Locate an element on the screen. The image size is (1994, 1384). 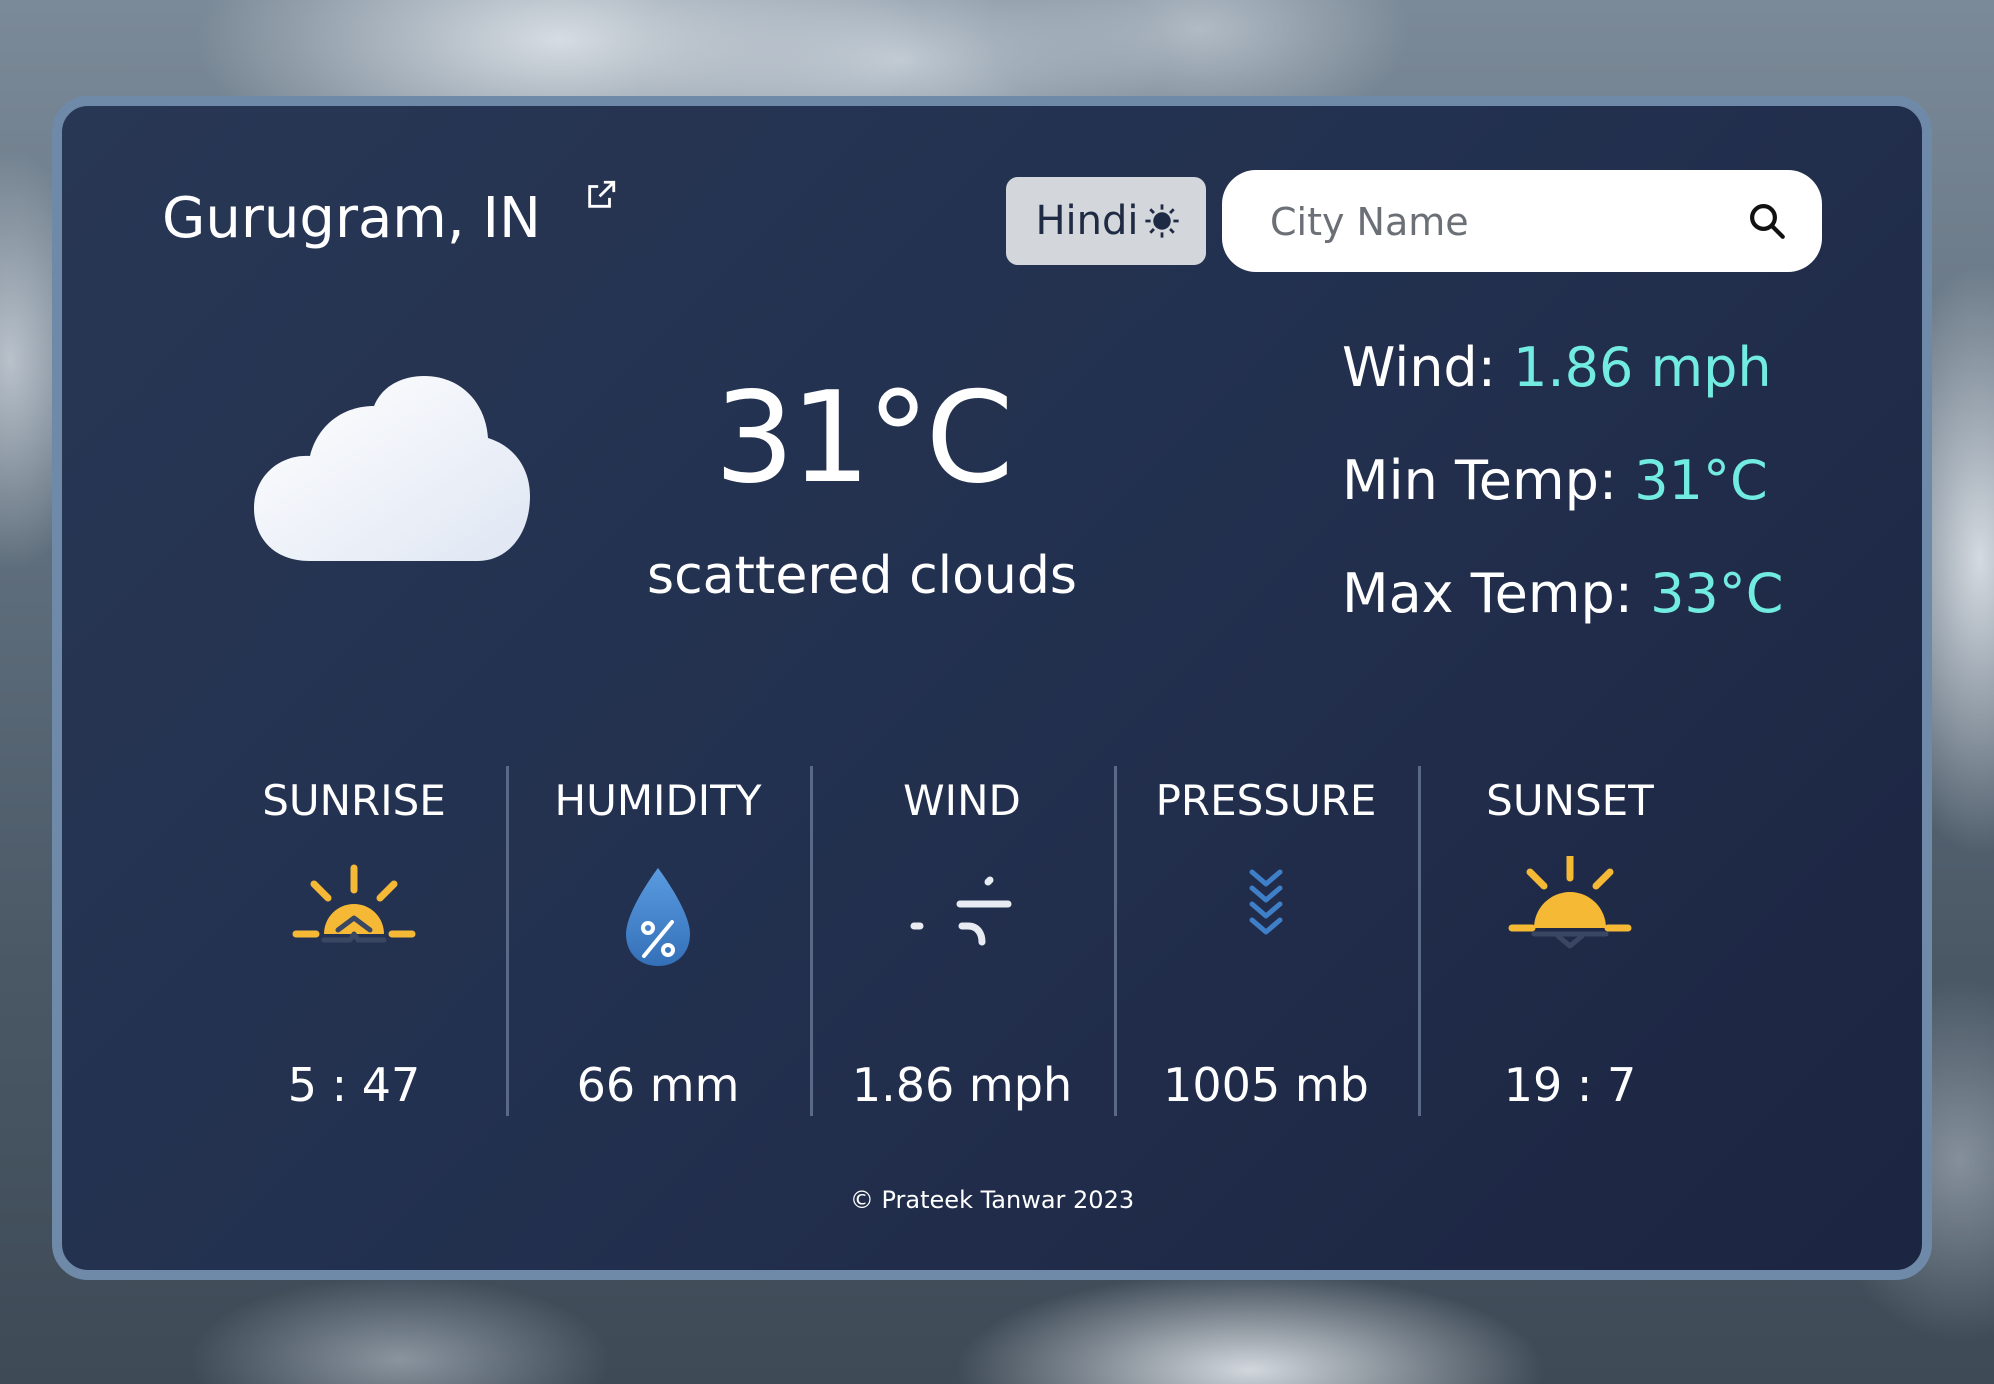
cloud-icon is located at coordinates (392, 468).